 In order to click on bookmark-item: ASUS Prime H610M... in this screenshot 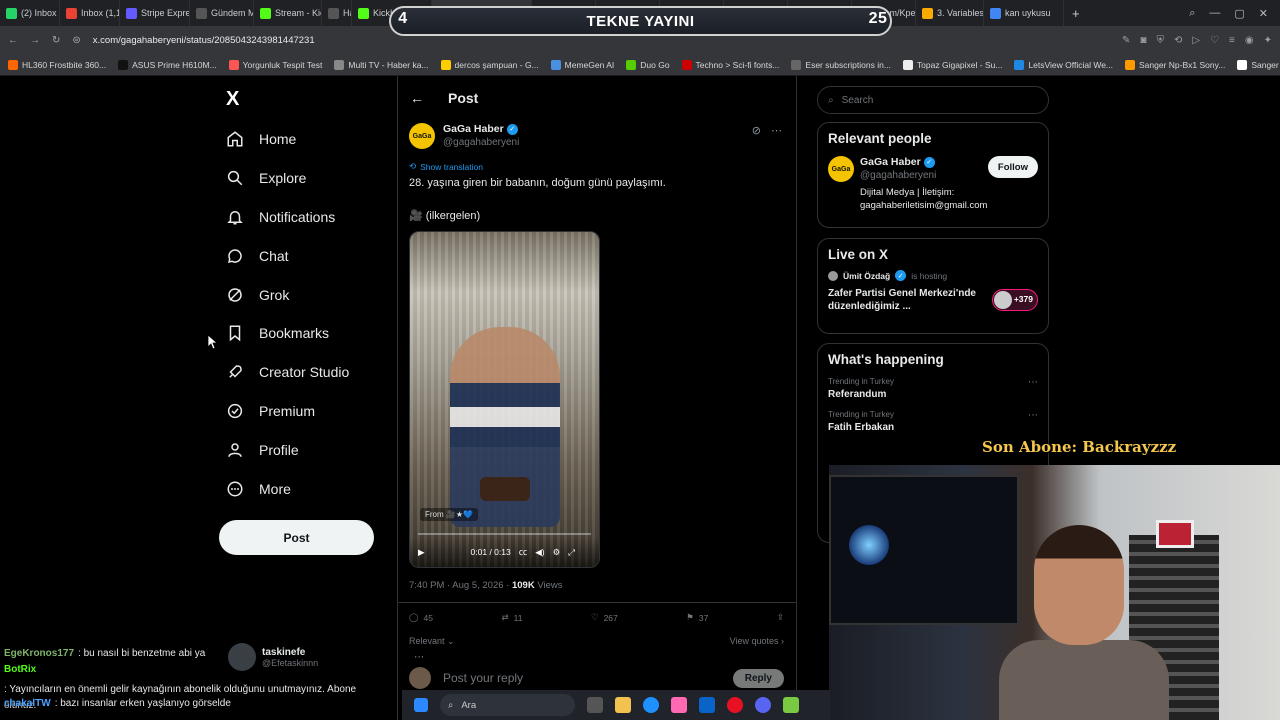, I will do `click(167, 64)`.